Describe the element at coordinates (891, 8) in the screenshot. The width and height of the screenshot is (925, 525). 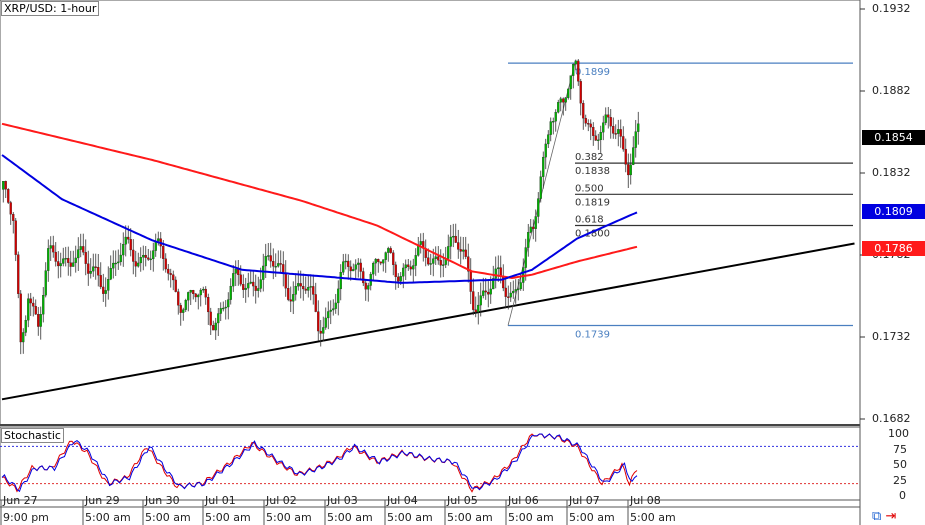
I see `price-axis-label: 0.1932` at that location.